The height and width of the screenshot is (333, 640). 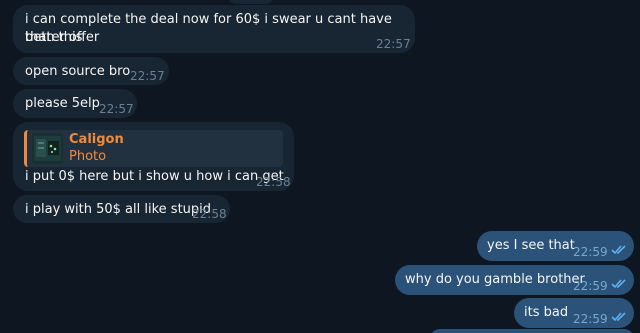 I want to click on outgoing-message: why do you gamble brother 22:59, so click(x=514, y=280).